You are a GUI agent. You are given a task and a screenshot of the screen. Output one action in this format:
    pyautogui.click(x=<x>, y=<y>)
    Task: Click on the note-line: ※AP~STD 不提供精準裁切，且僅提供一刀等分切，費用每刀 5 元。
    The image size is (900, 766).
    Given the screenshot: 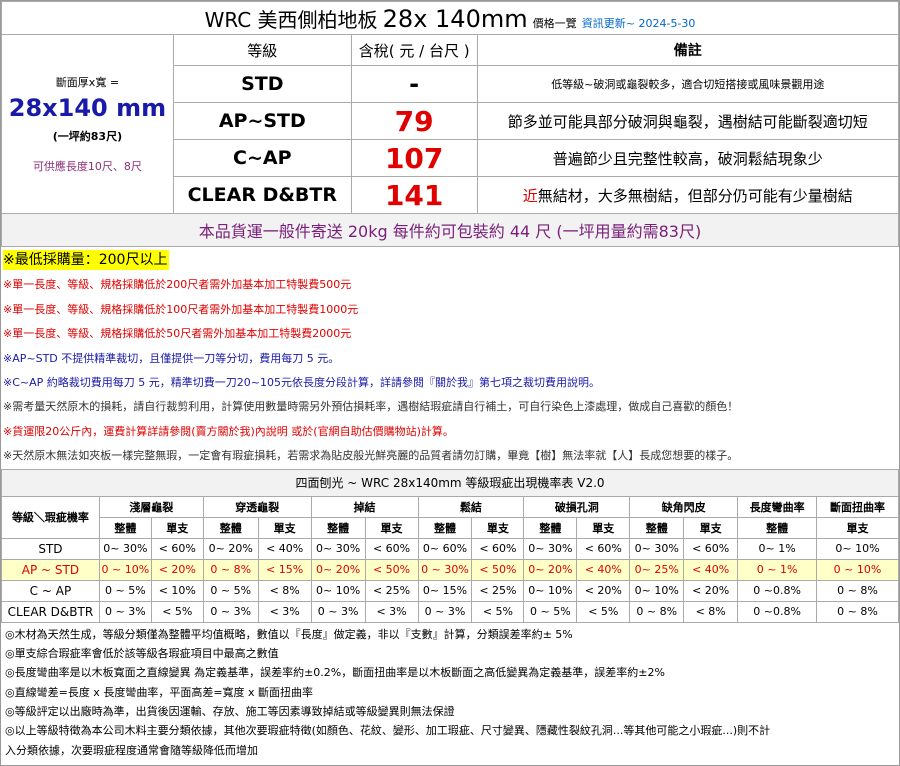 What is the action you would take?
    pyautogui.click(x=171, y=358)
    